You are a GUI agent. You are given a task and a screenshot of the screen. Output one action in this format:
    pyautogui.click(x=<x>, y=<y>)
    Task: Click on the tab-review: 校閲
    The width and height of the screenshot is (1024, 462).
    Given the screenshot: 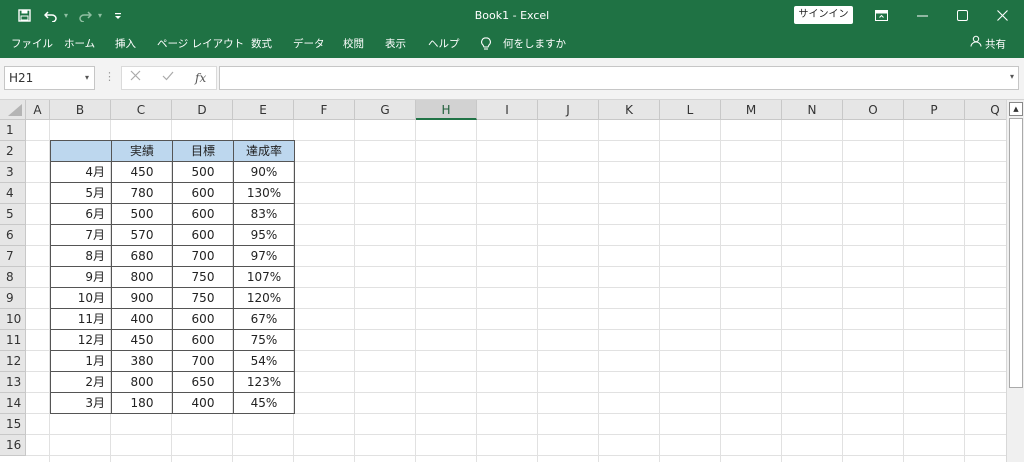 What is the action you would take?
    pyautogui.click(x=353, y=44)
    